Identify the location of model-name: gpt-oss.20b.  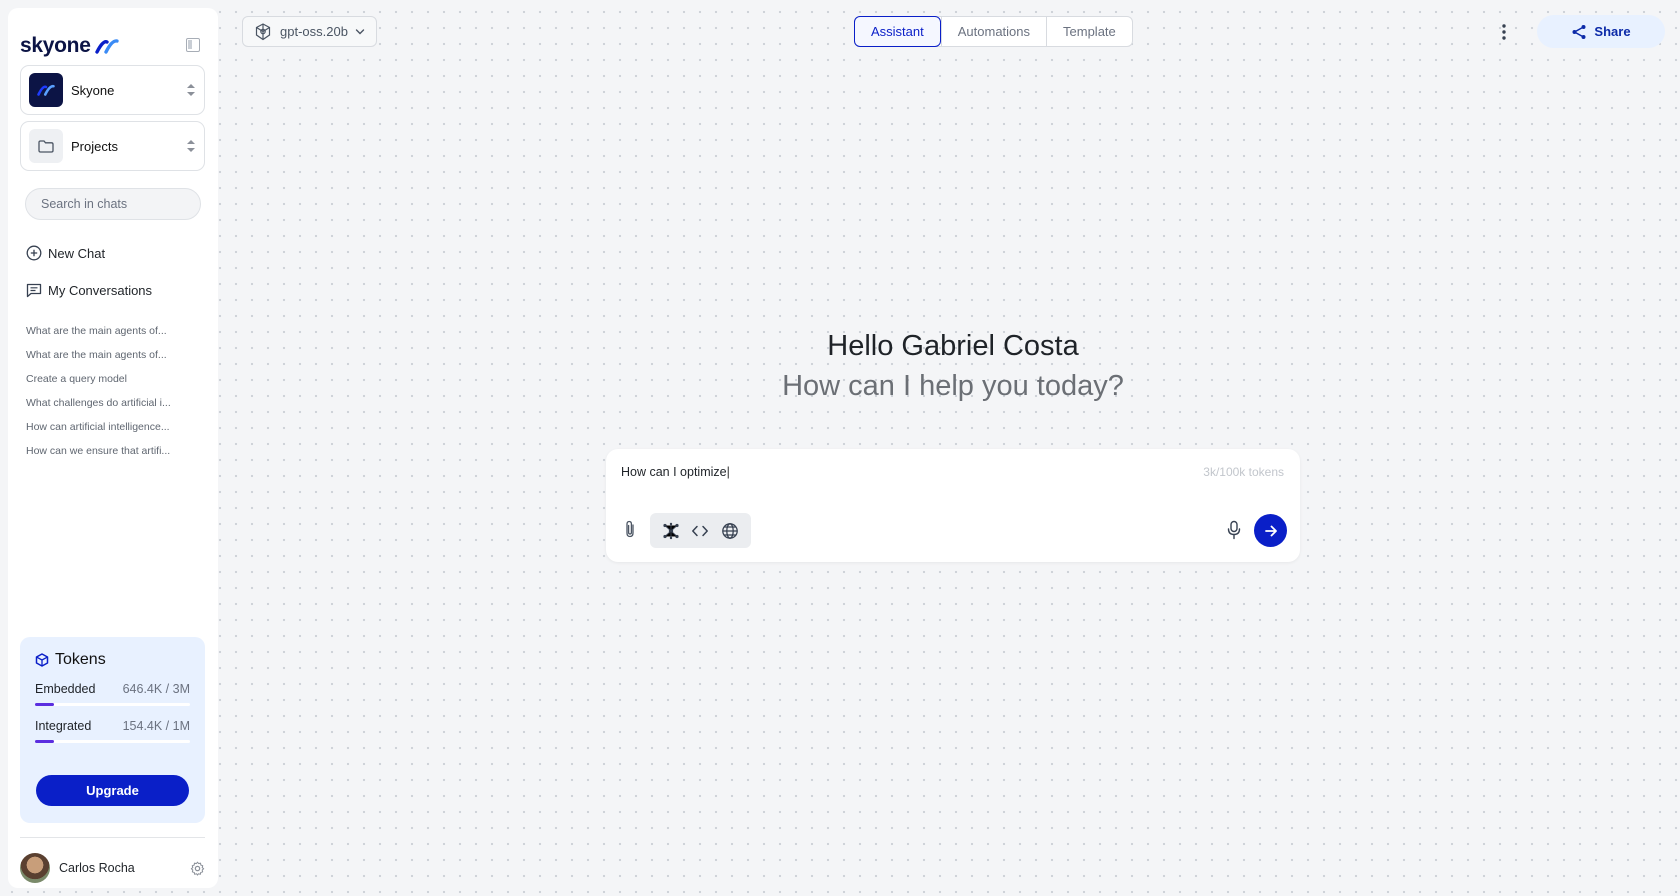
(314, 31).